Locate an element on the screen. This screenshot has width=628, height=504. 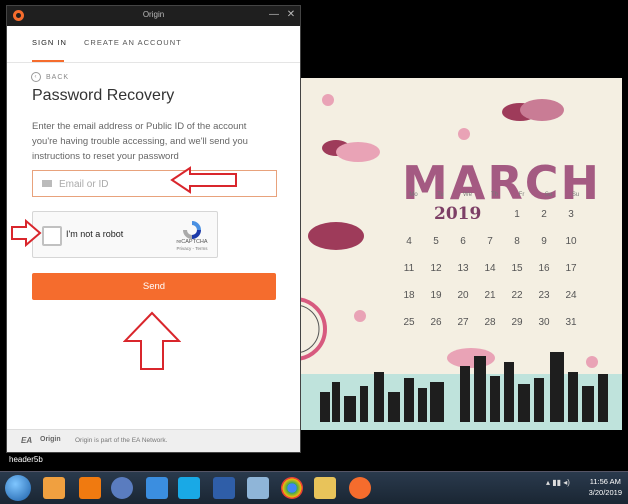
calendar-day: 12 is located at coordinates (436, 268).